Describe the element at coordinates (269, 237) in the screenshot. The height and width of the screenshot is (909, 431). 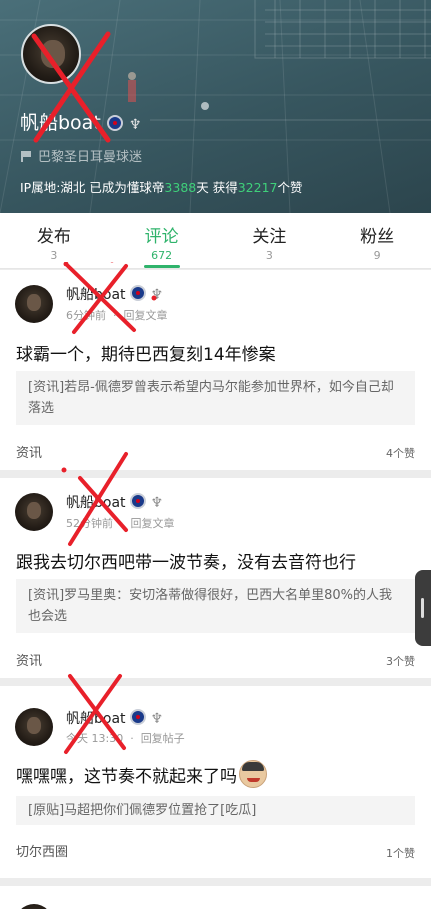
I see `tab-label: 关注` at that location.